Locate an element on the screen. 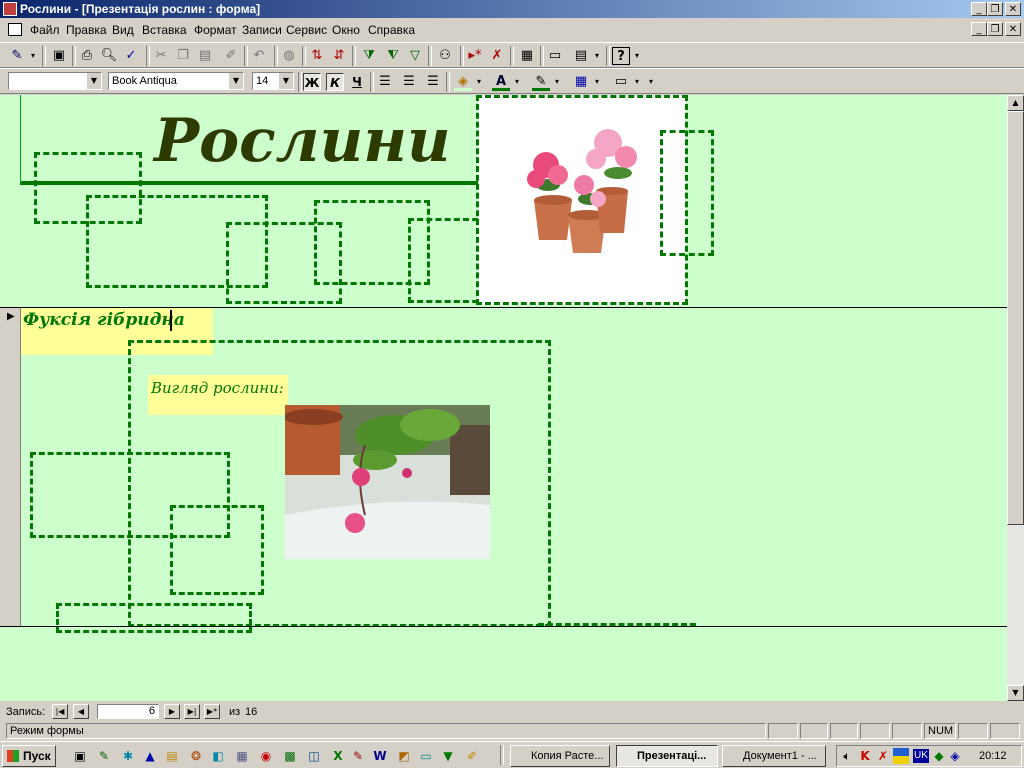 This screenshot has height=768, width=1024. cut-icon: ✂ is located at coordinates (161, 56).